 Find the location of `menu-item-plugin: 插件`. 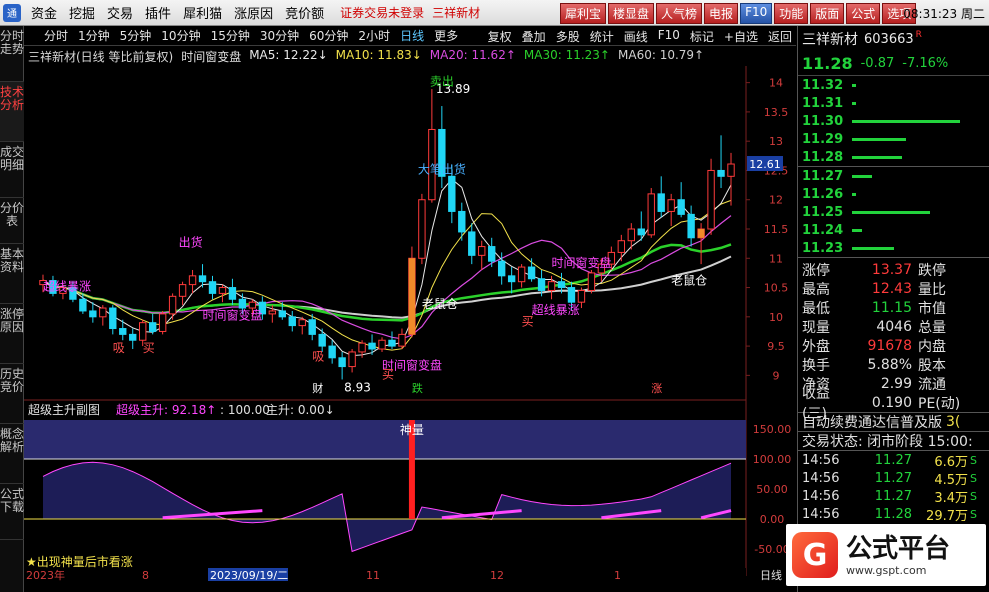

menu-item-plugin: 插件 is located at coordinates (158, 12).